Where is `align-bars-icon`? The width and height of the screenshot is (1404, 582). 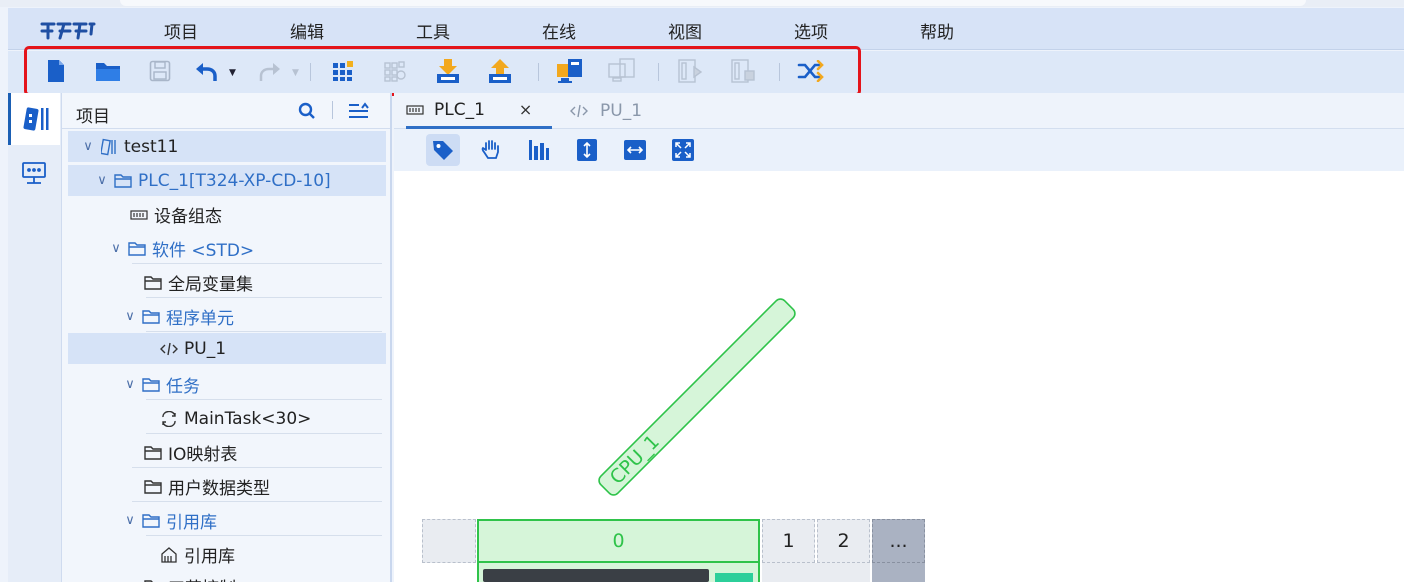 align-bars-icon is located at coordinates (539, 150).